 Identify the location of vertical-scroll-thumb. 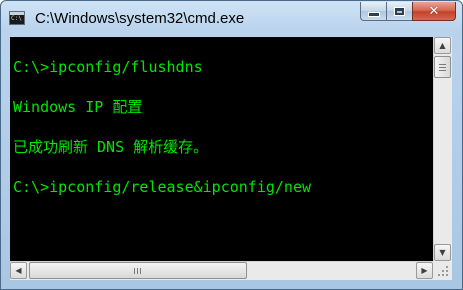
(442, 67).